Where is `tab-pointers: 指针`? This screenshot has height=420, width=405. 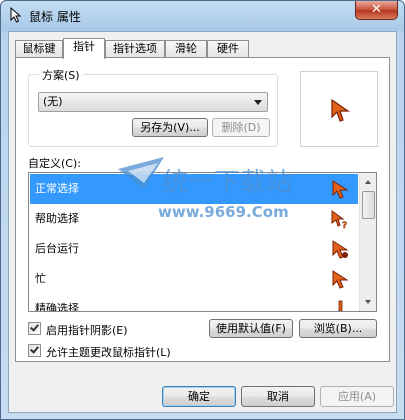
tab-pointers: 指针 is located at coordinates (84, 48).